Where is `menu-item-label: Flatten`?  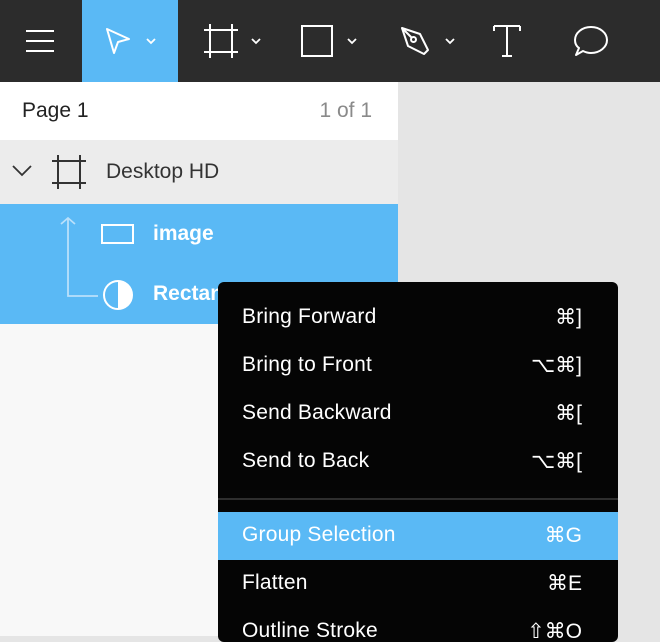
menu-item-label: Flatten is located at coordinates (275, 582).